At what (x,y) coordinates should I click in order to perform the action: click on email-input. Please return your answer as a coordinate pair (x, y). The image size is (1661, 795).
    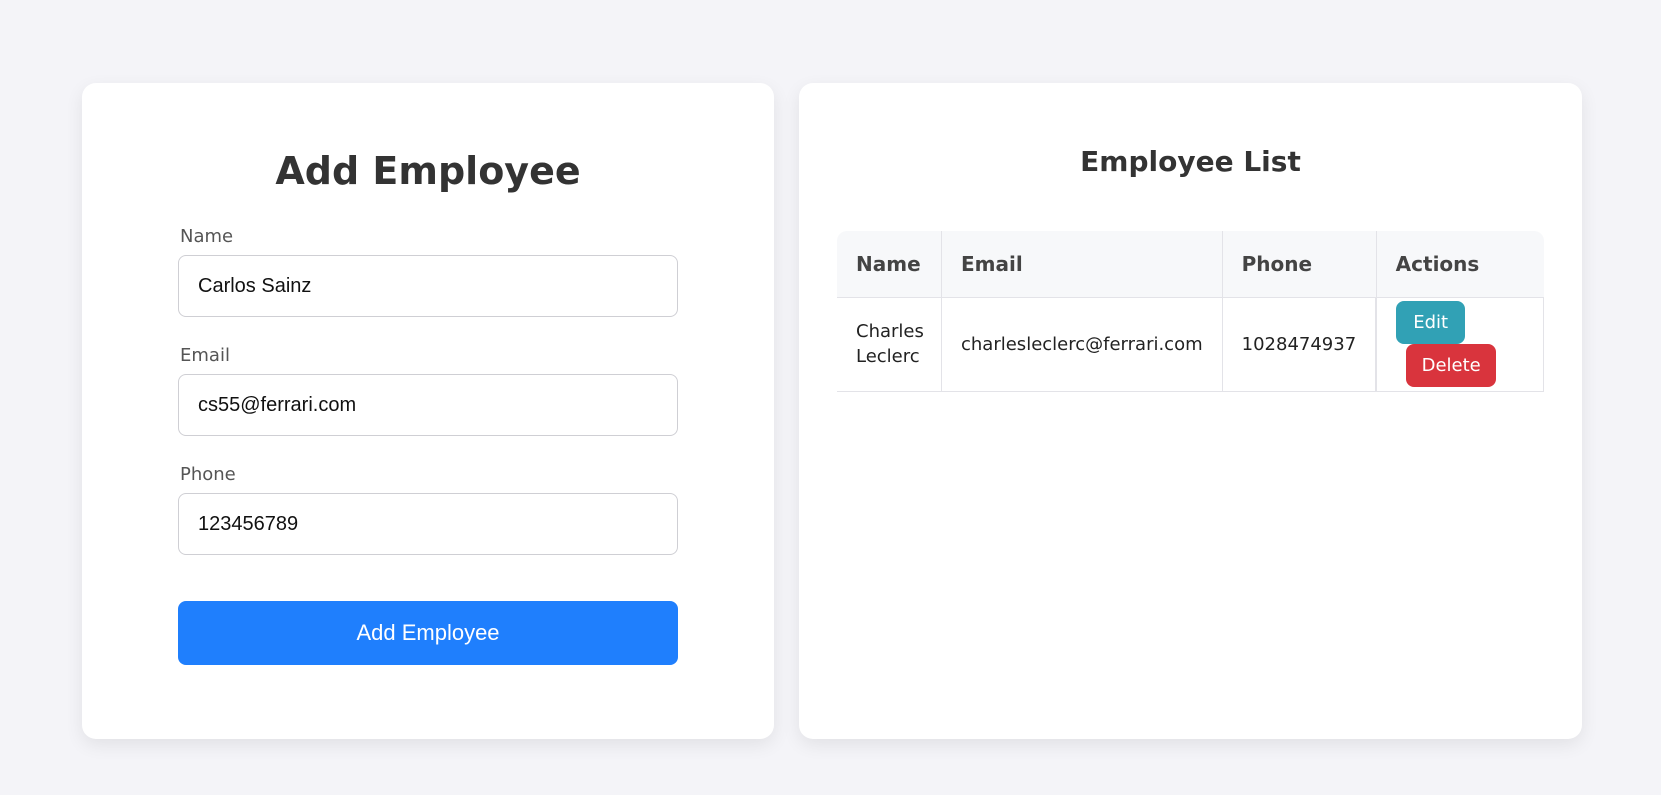
    Looking at the image, I should click on (428, 405).